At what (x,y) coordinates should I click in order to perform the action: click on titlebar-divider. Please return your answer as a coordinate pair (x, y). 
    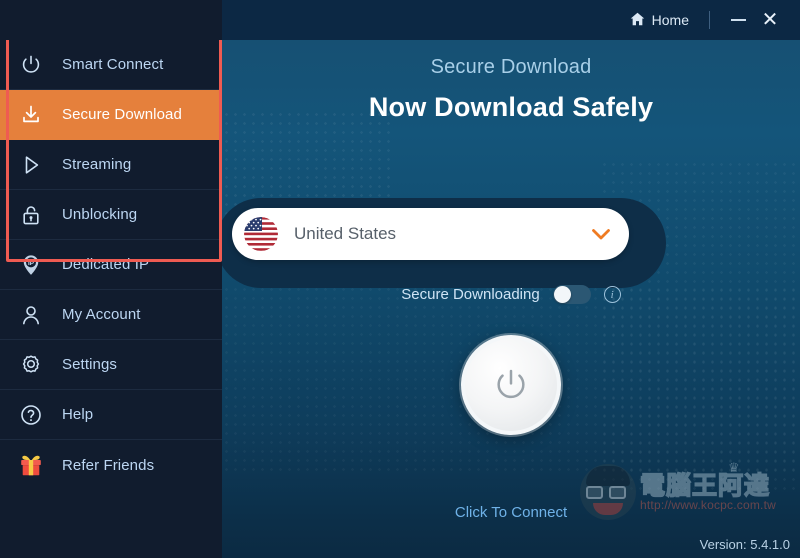
    Looking at the image, I should click on (709, 20).